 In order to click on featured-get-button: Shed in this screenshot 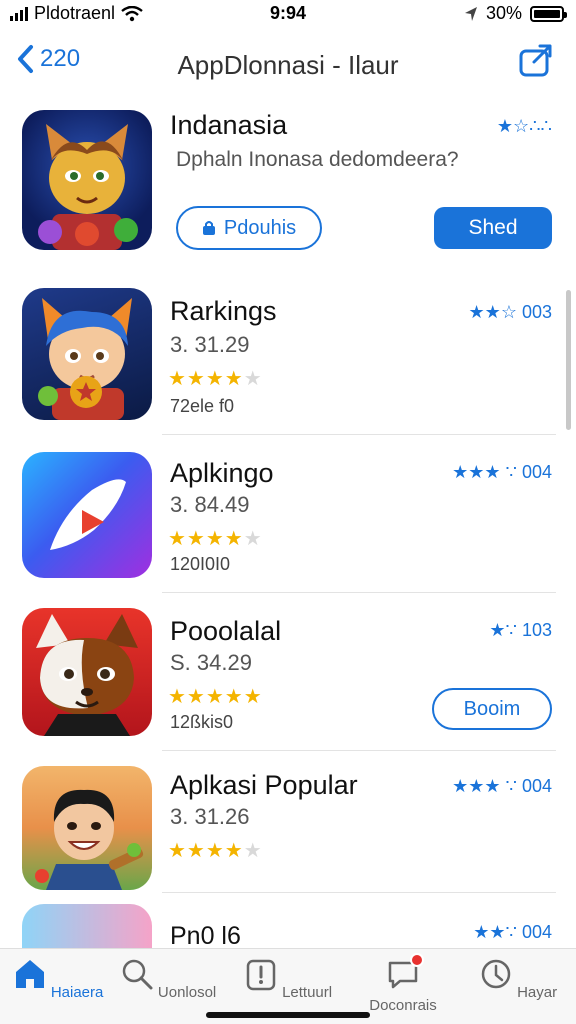, I will do `click(493, 228)`.